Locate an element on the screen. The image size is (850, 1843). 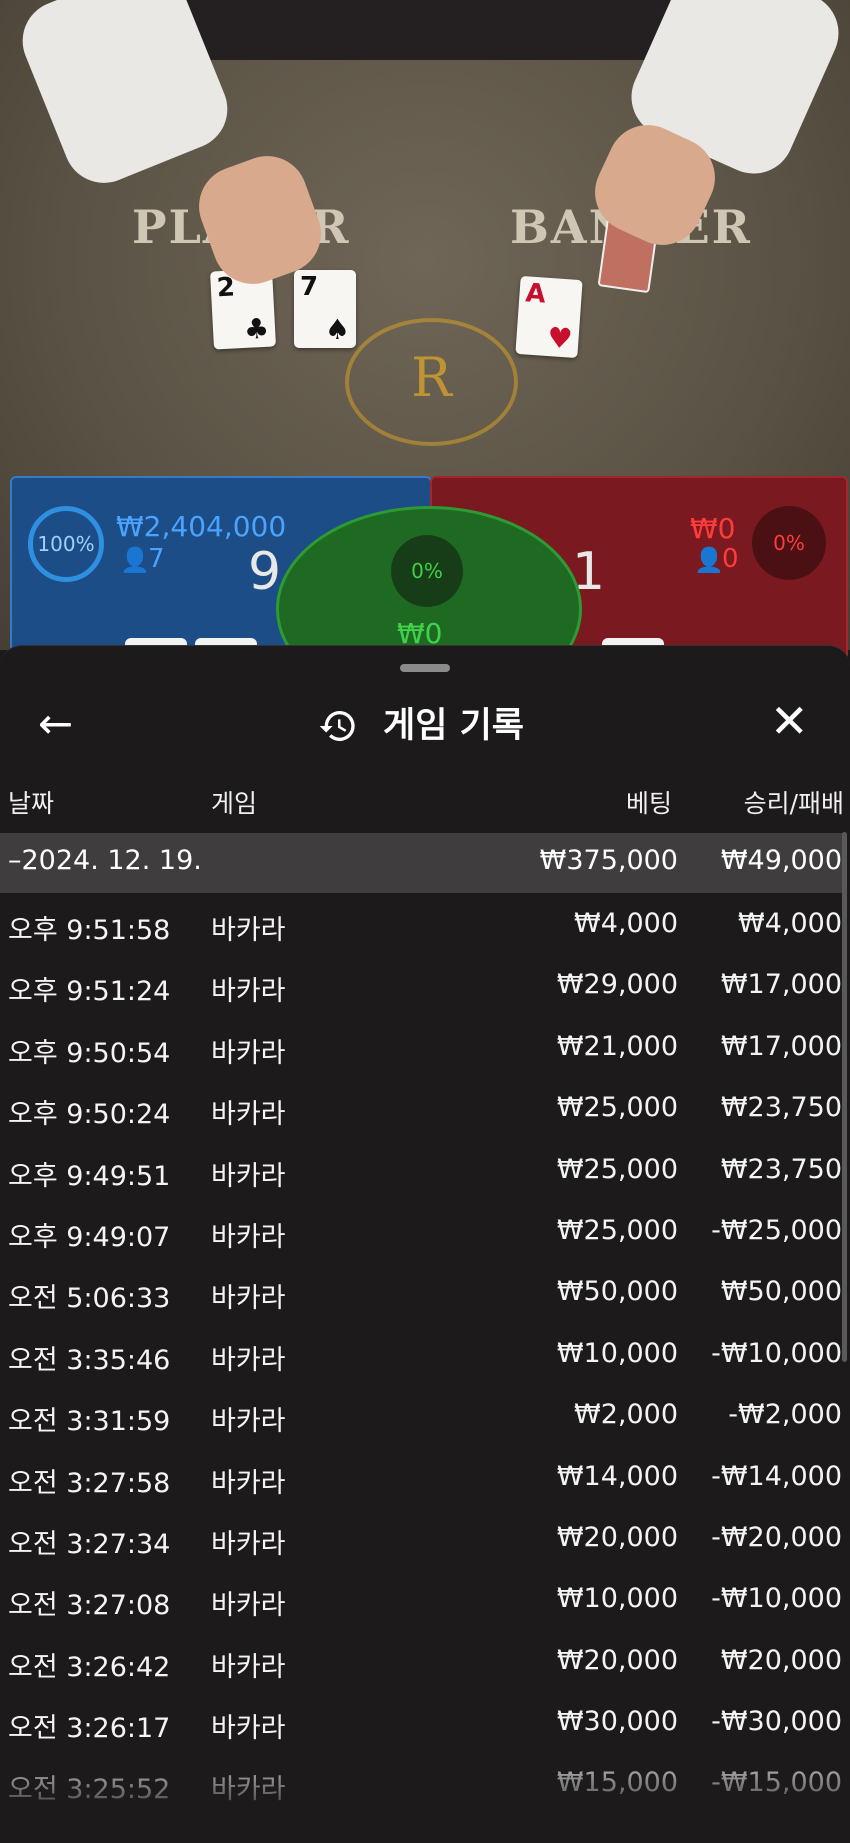
history-row: 오후 9:49:07 바카라 ₩25,000 -₩25,000 is located at coordinates (425, 1231).